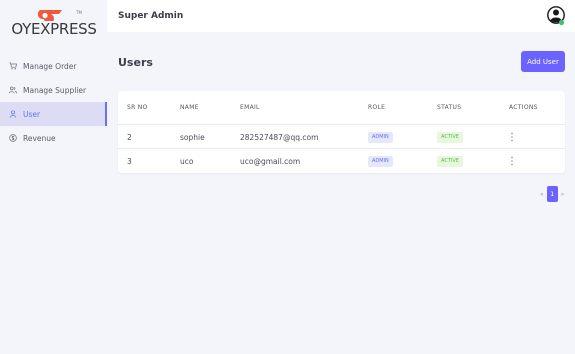 This screenshot has height=354, width=575. I want to click on dollar-circle-icon, so click(13, 138).